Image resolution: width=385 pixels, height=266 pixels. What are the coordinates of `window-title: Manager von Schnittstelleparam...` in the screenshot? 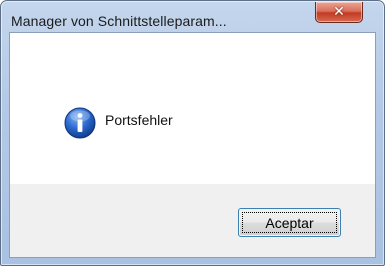 It's located at (119, 21).